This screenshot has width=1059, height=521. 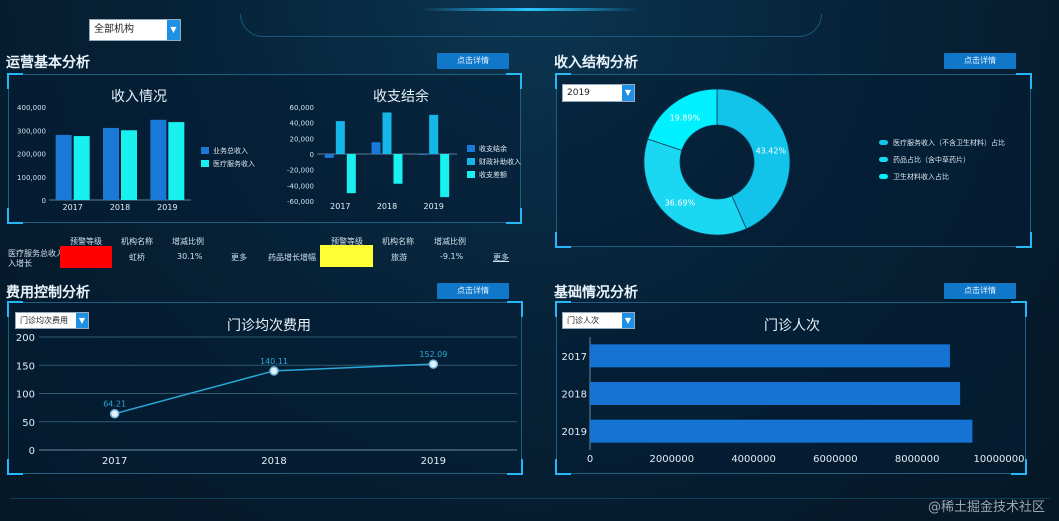 What do you see at coordinates (376, 148) in the screenshot?
I see `bar-收支结余-2018` at bounding box center [376, 148].